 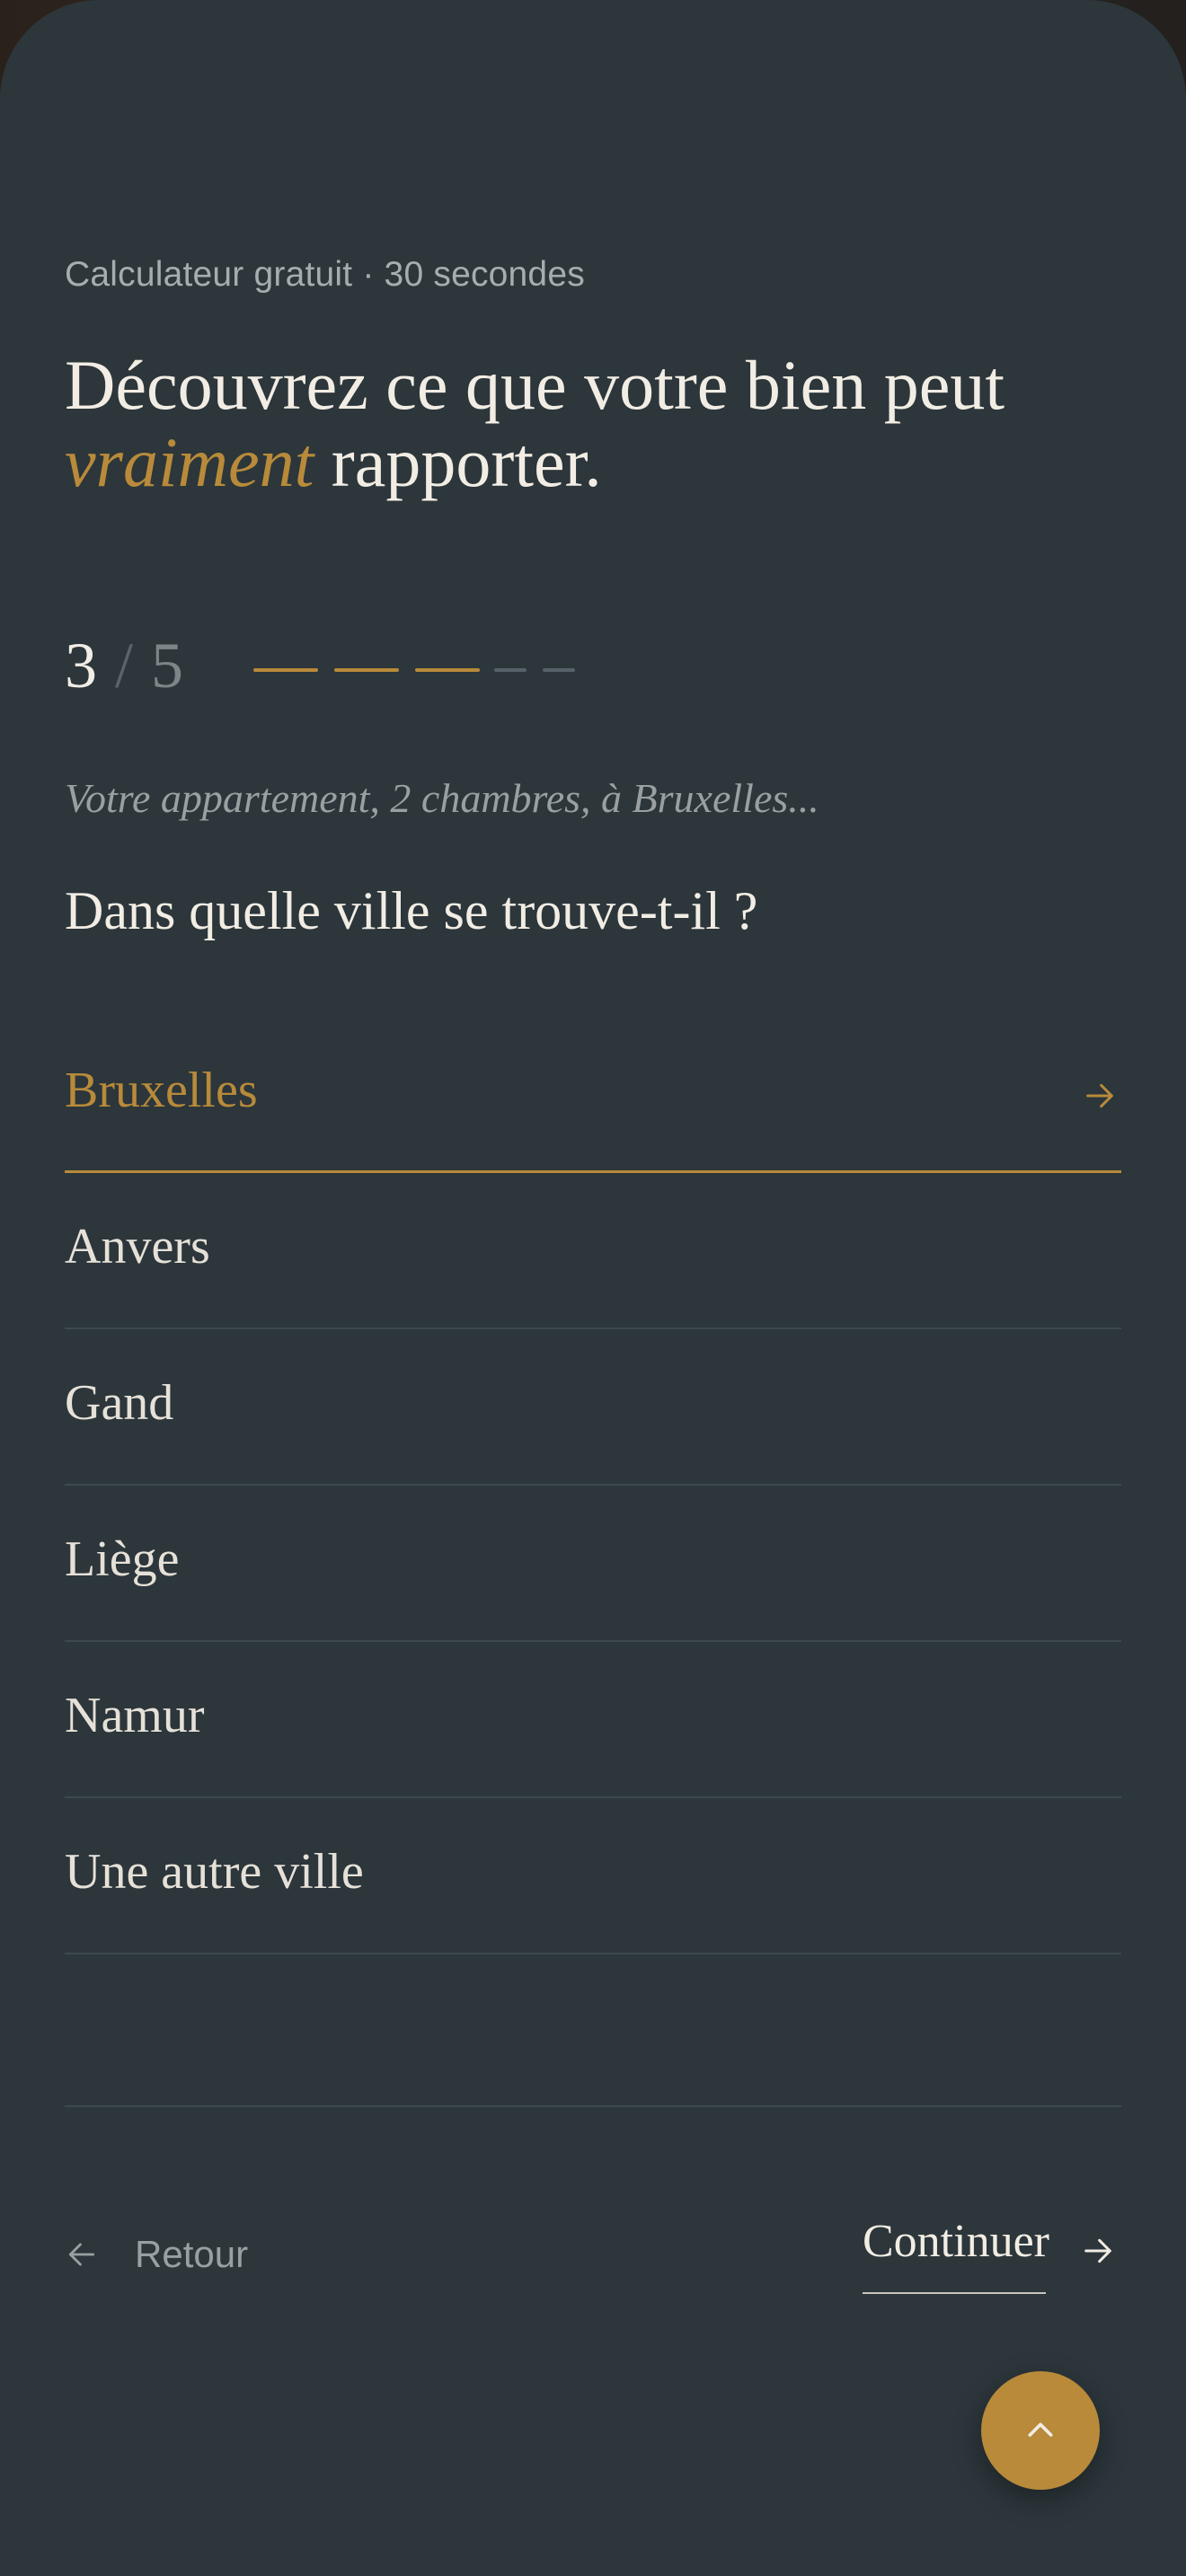 What do you see at coordinates (954, 2293) in the screenshot?
I see `continue-underline` at bounding box center [954, 2293].